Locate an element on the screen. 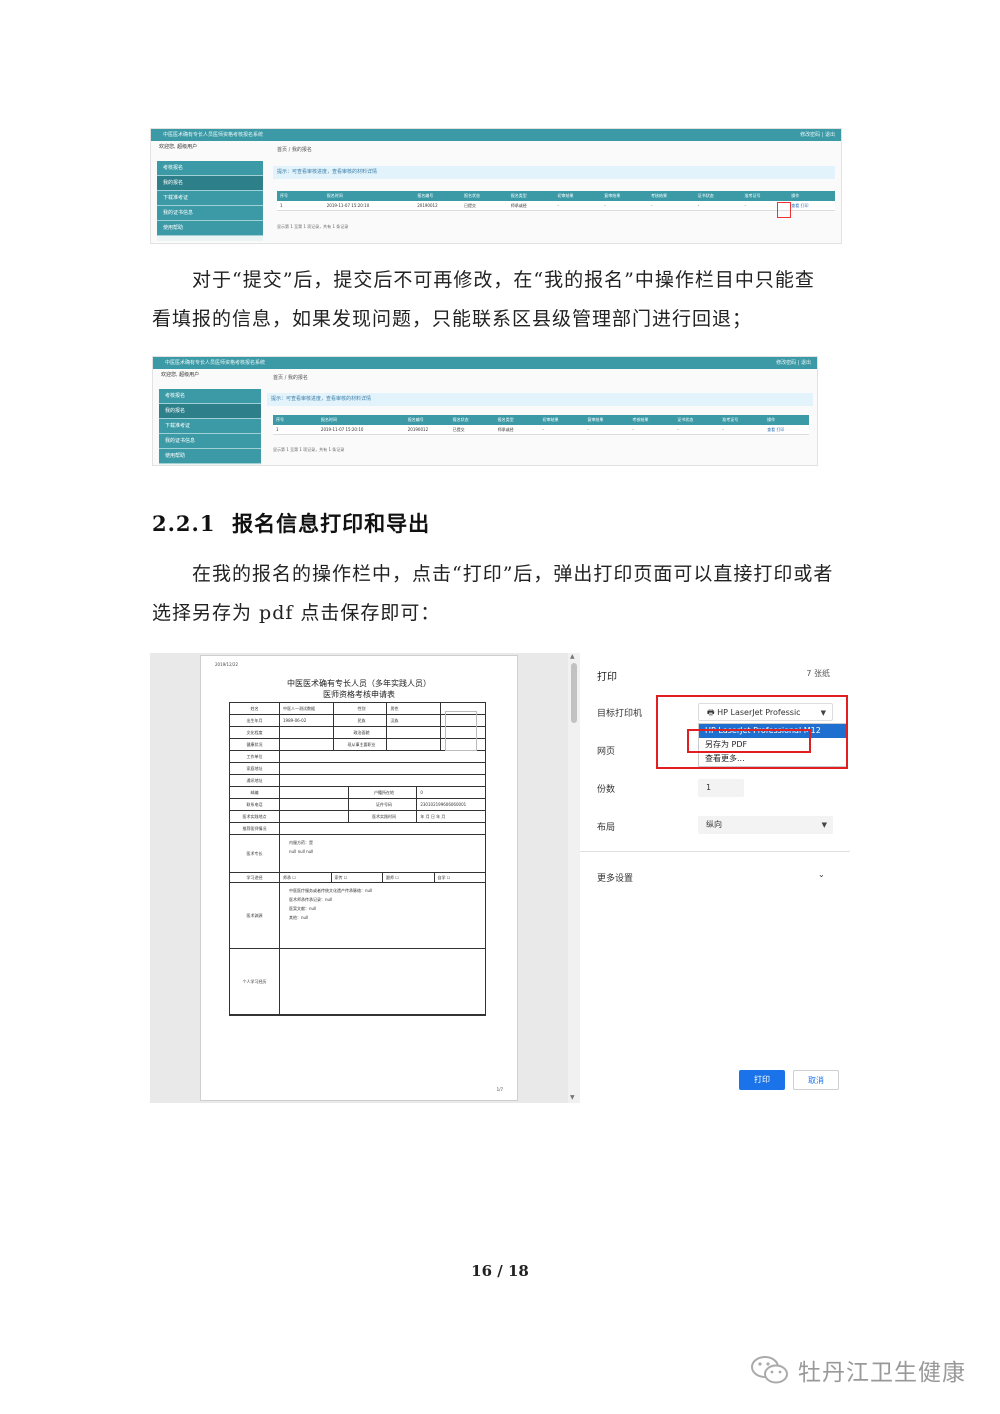  section-heading: 2.2.1 报名信息打印和导出 is located at coordinates (291, 523).